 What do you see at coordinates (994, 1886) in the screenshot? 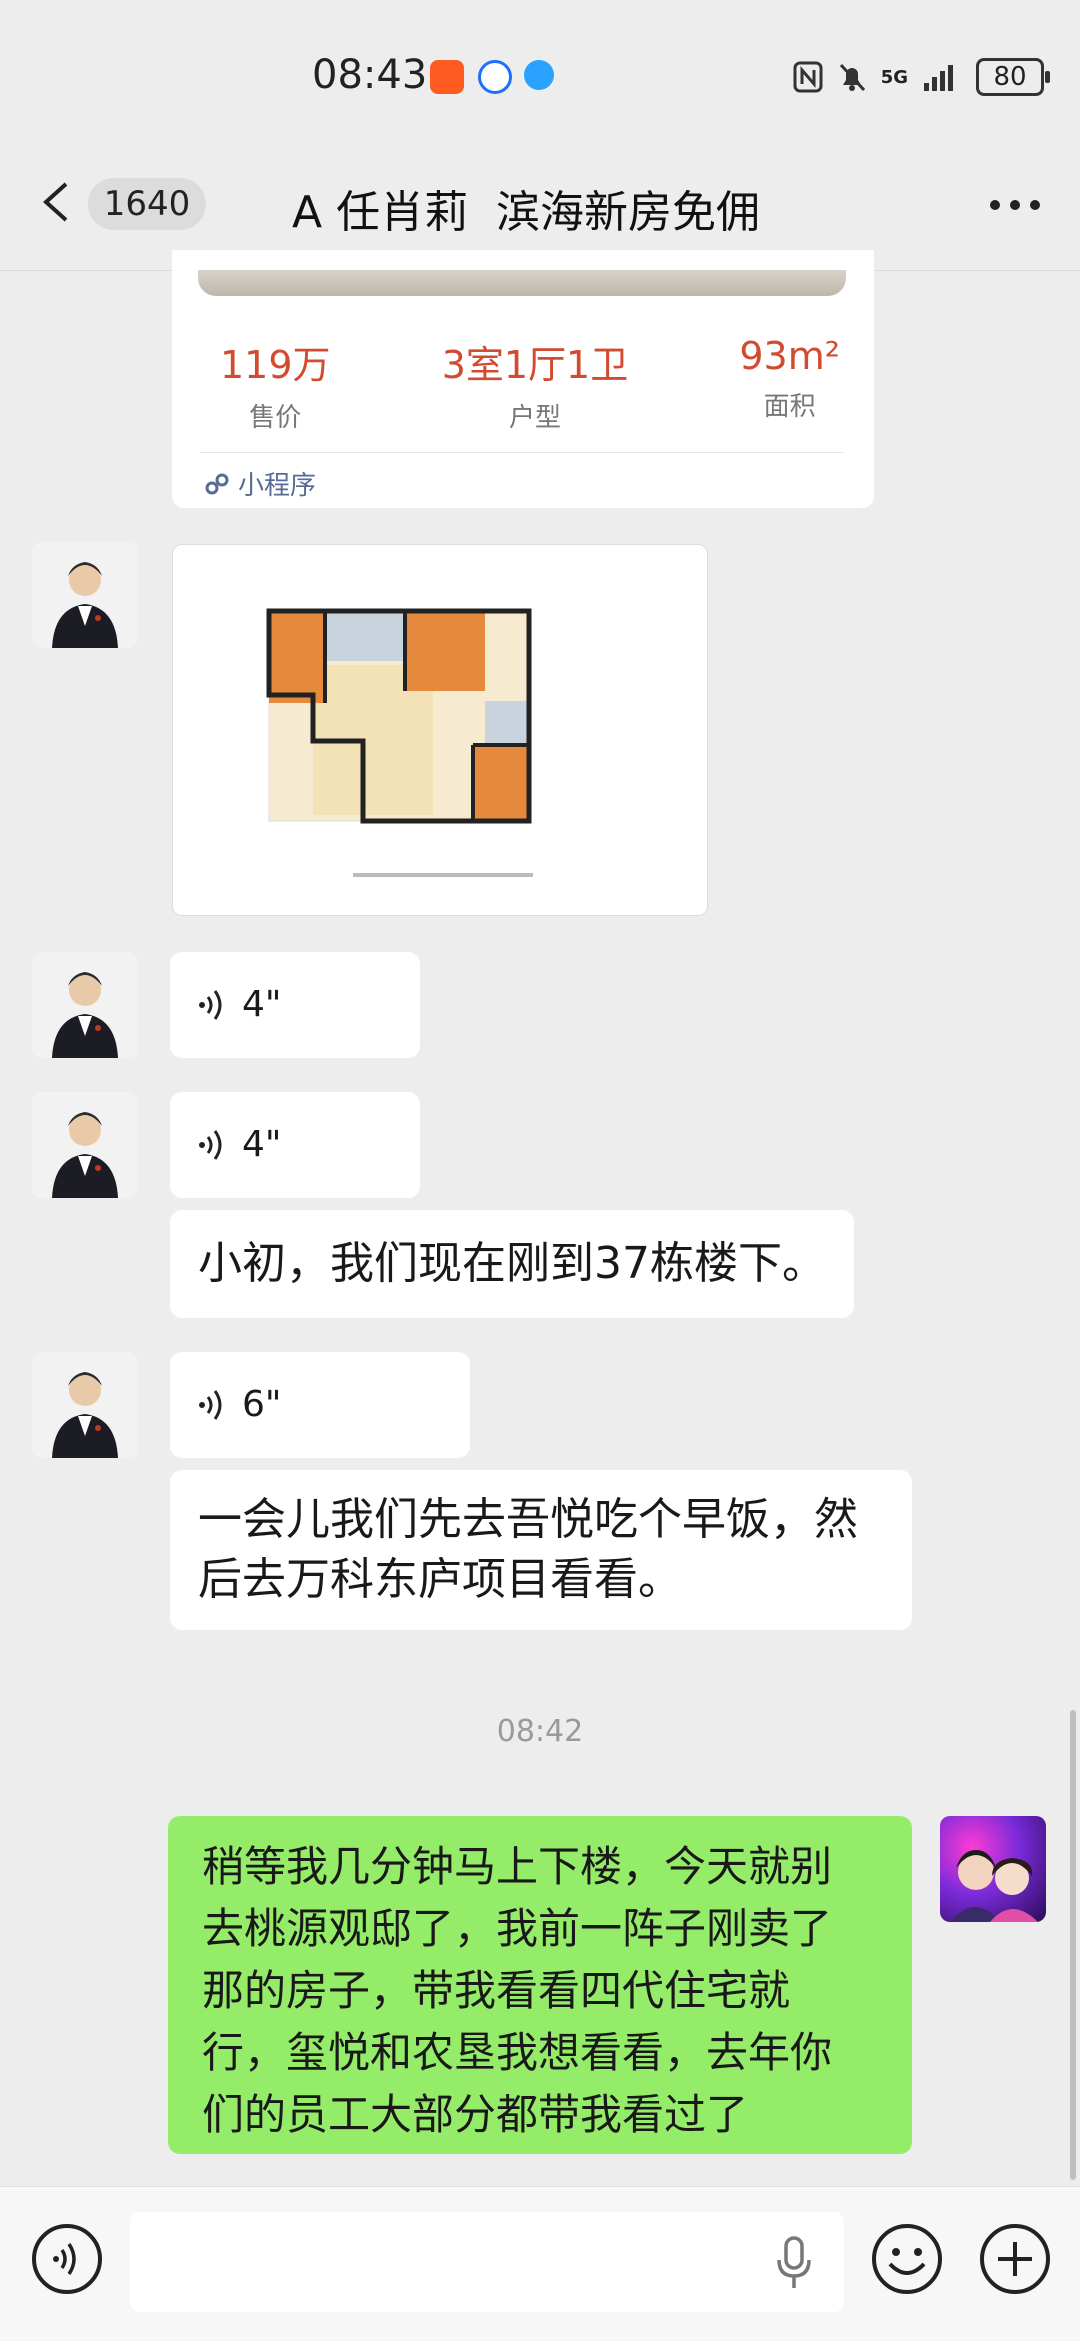
I see `couple-photo-icon` at bounding box center [994, 1886].